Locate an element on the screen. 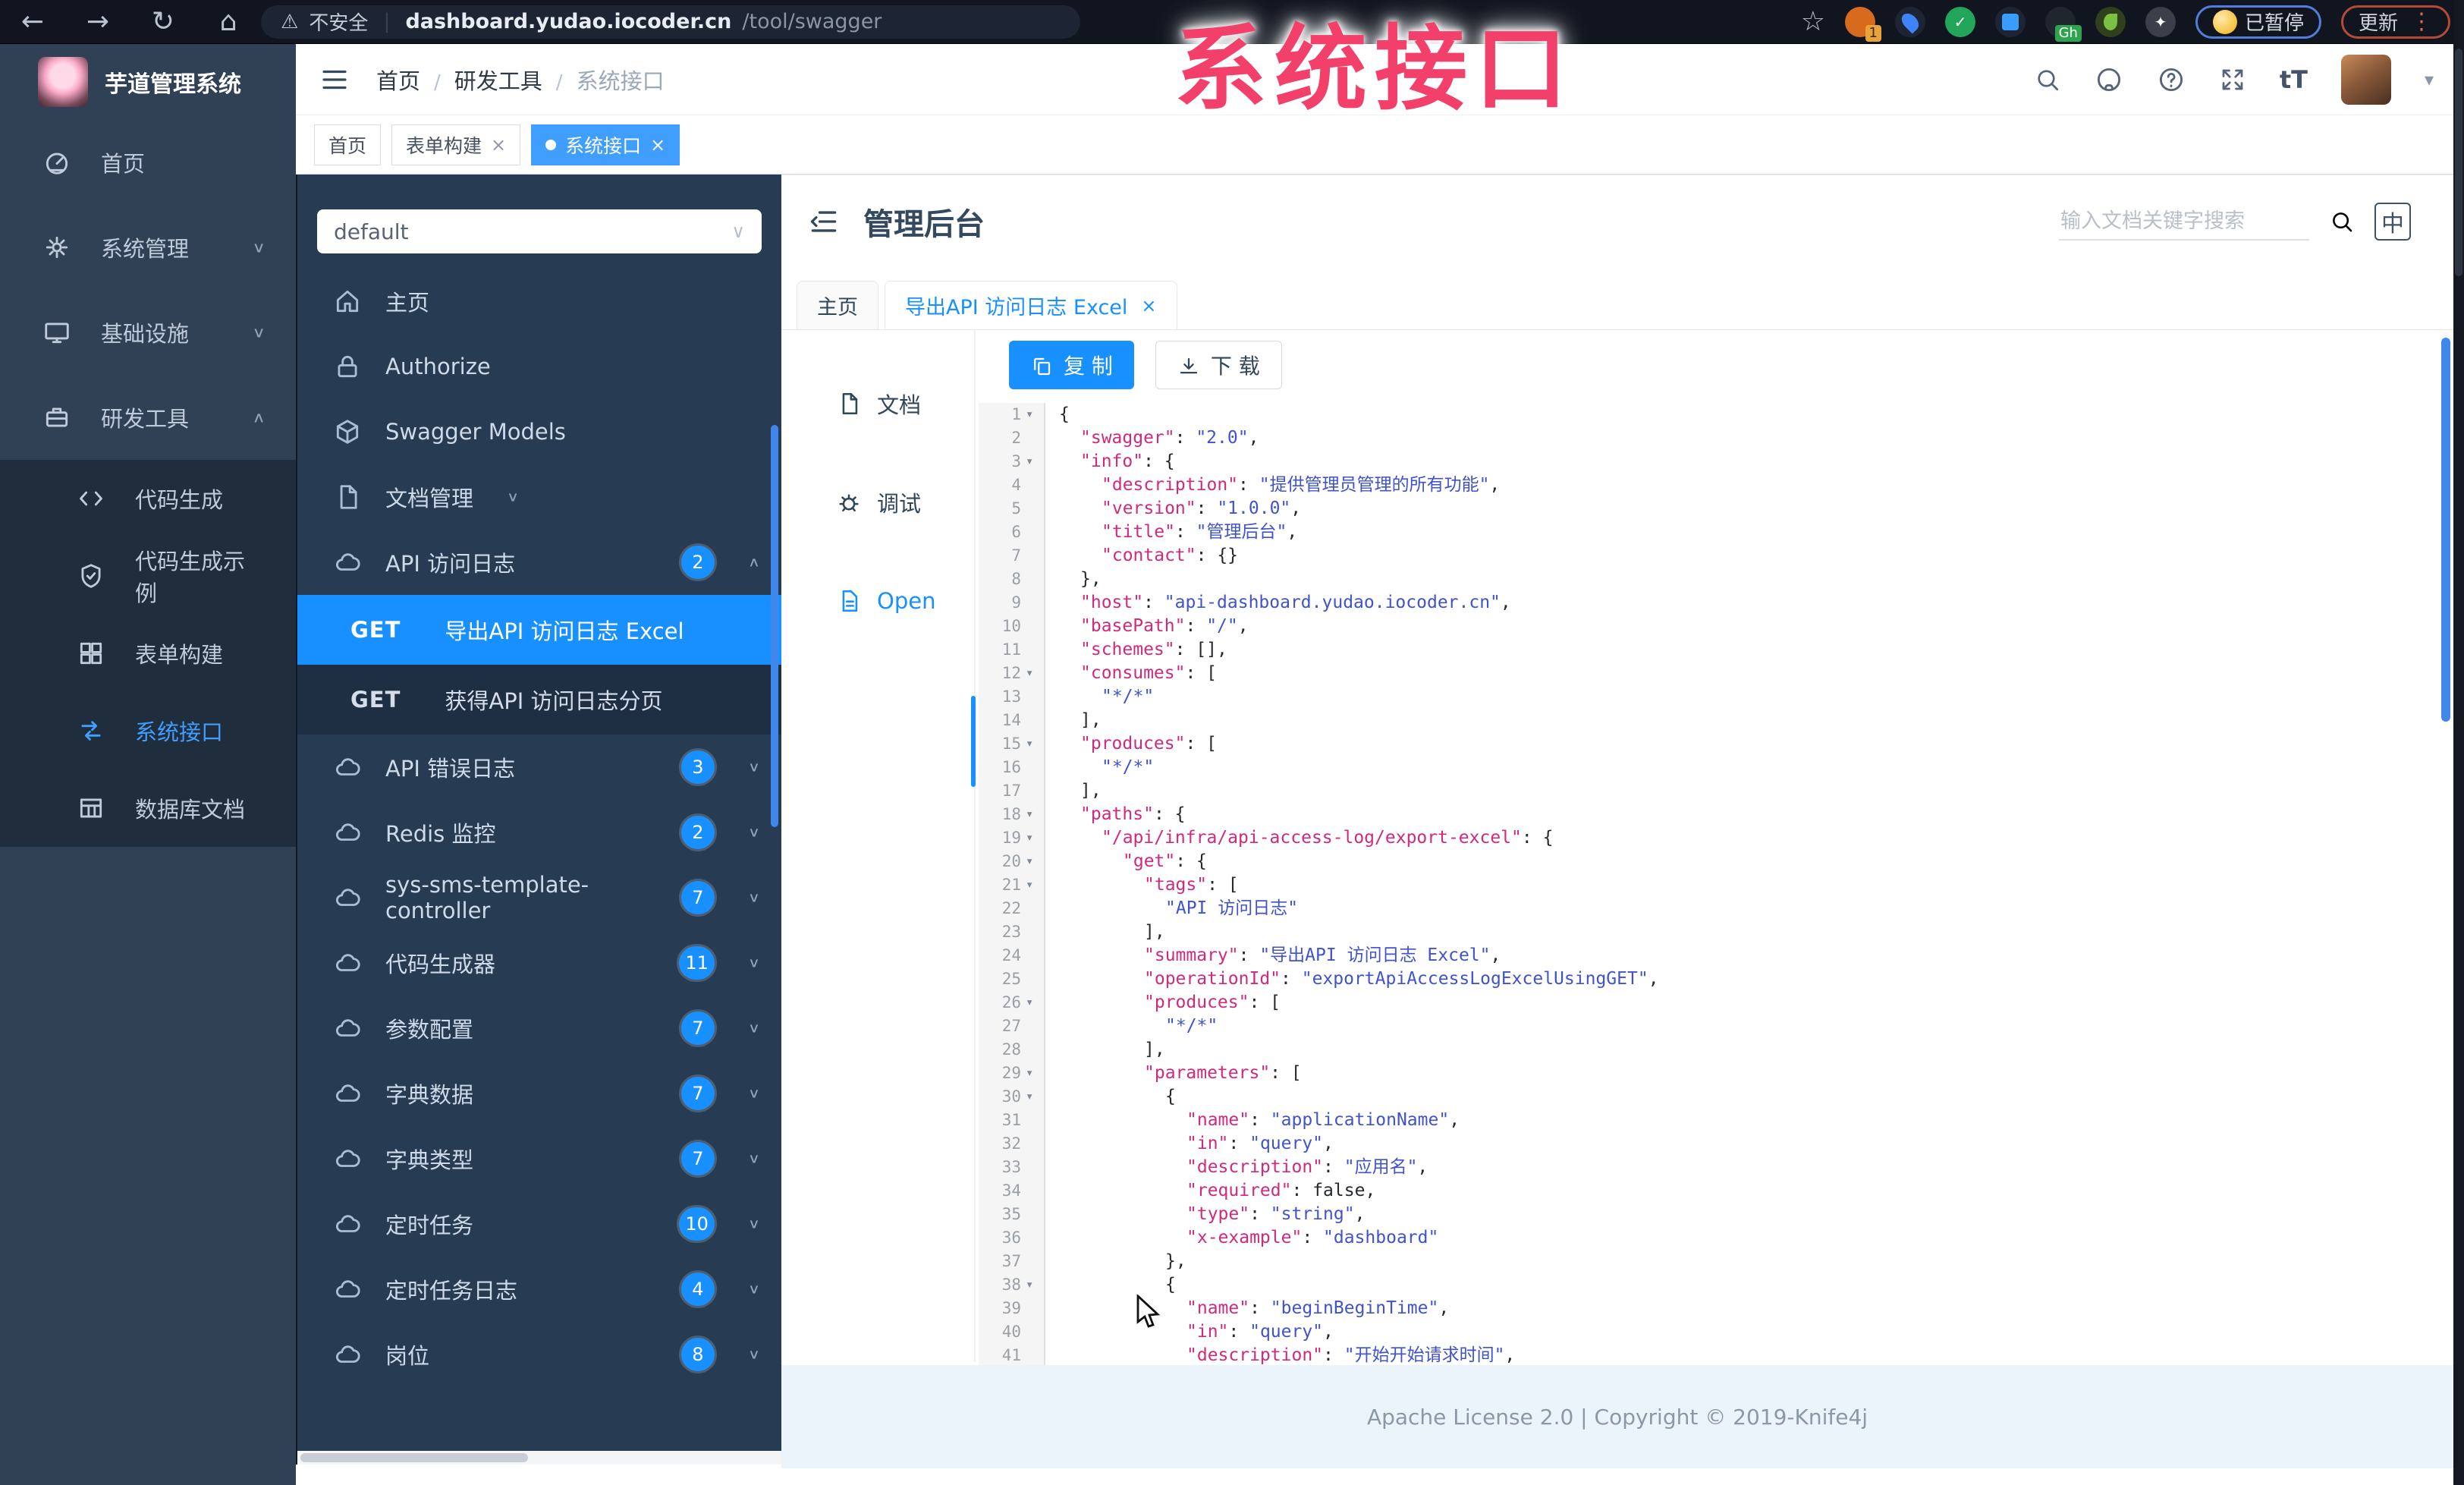  line-number: 38 is located at coordinates (1002, 1285).